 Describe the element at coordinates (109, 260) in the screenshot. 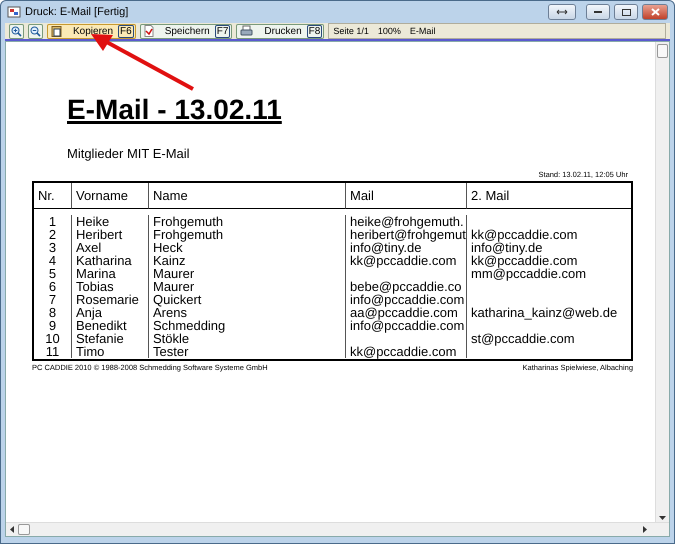

I see `table-cell: Katharina` at that location.